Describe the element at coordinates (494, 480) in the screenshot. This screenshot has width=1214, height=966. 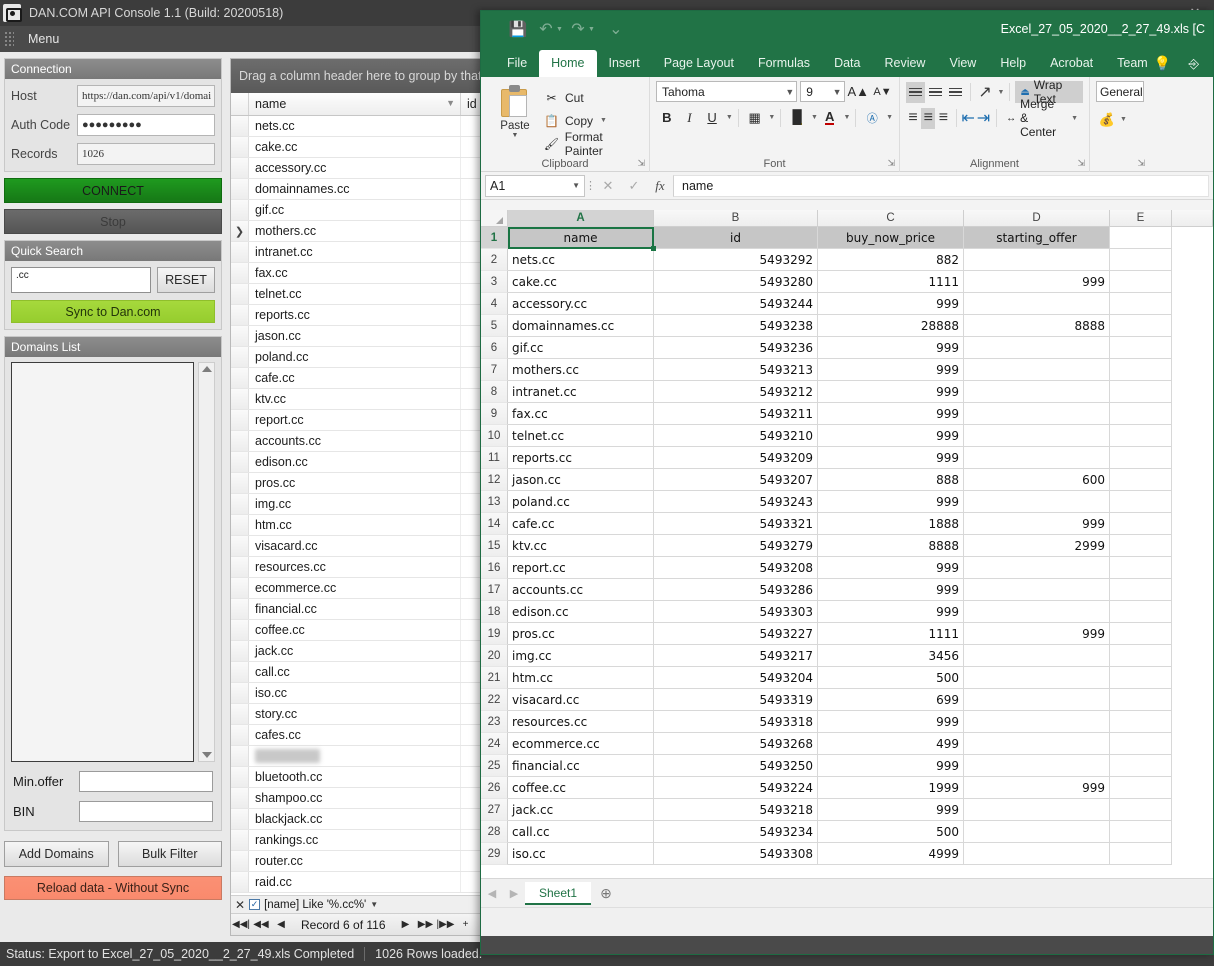
I see `row-header: 12` at that location.